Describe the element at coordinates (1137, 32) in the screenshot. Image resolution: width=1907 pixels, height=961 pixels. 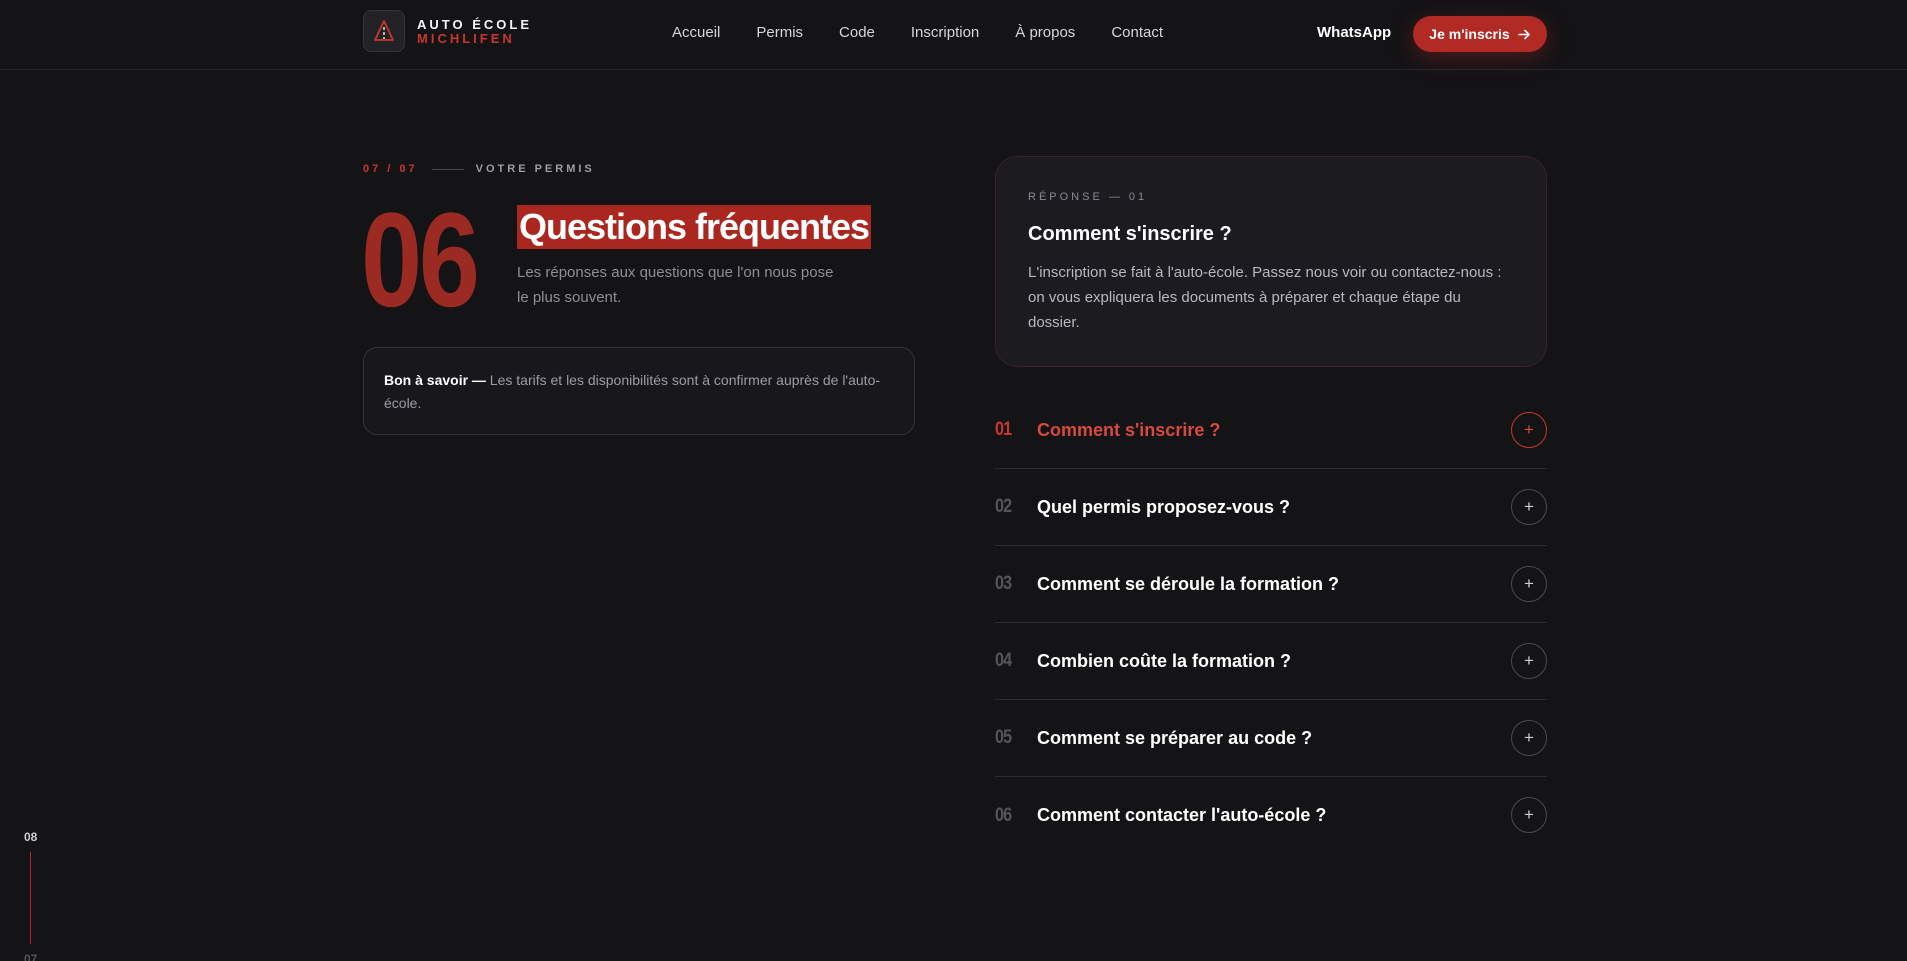
I see `nav-item-contact: Contact` at that location.